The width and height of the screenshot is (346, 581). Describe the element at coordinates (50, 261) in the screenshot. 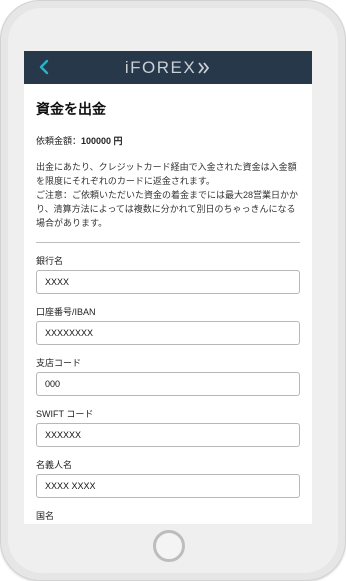

I see `bank-name-label: 銀行名` at that location.